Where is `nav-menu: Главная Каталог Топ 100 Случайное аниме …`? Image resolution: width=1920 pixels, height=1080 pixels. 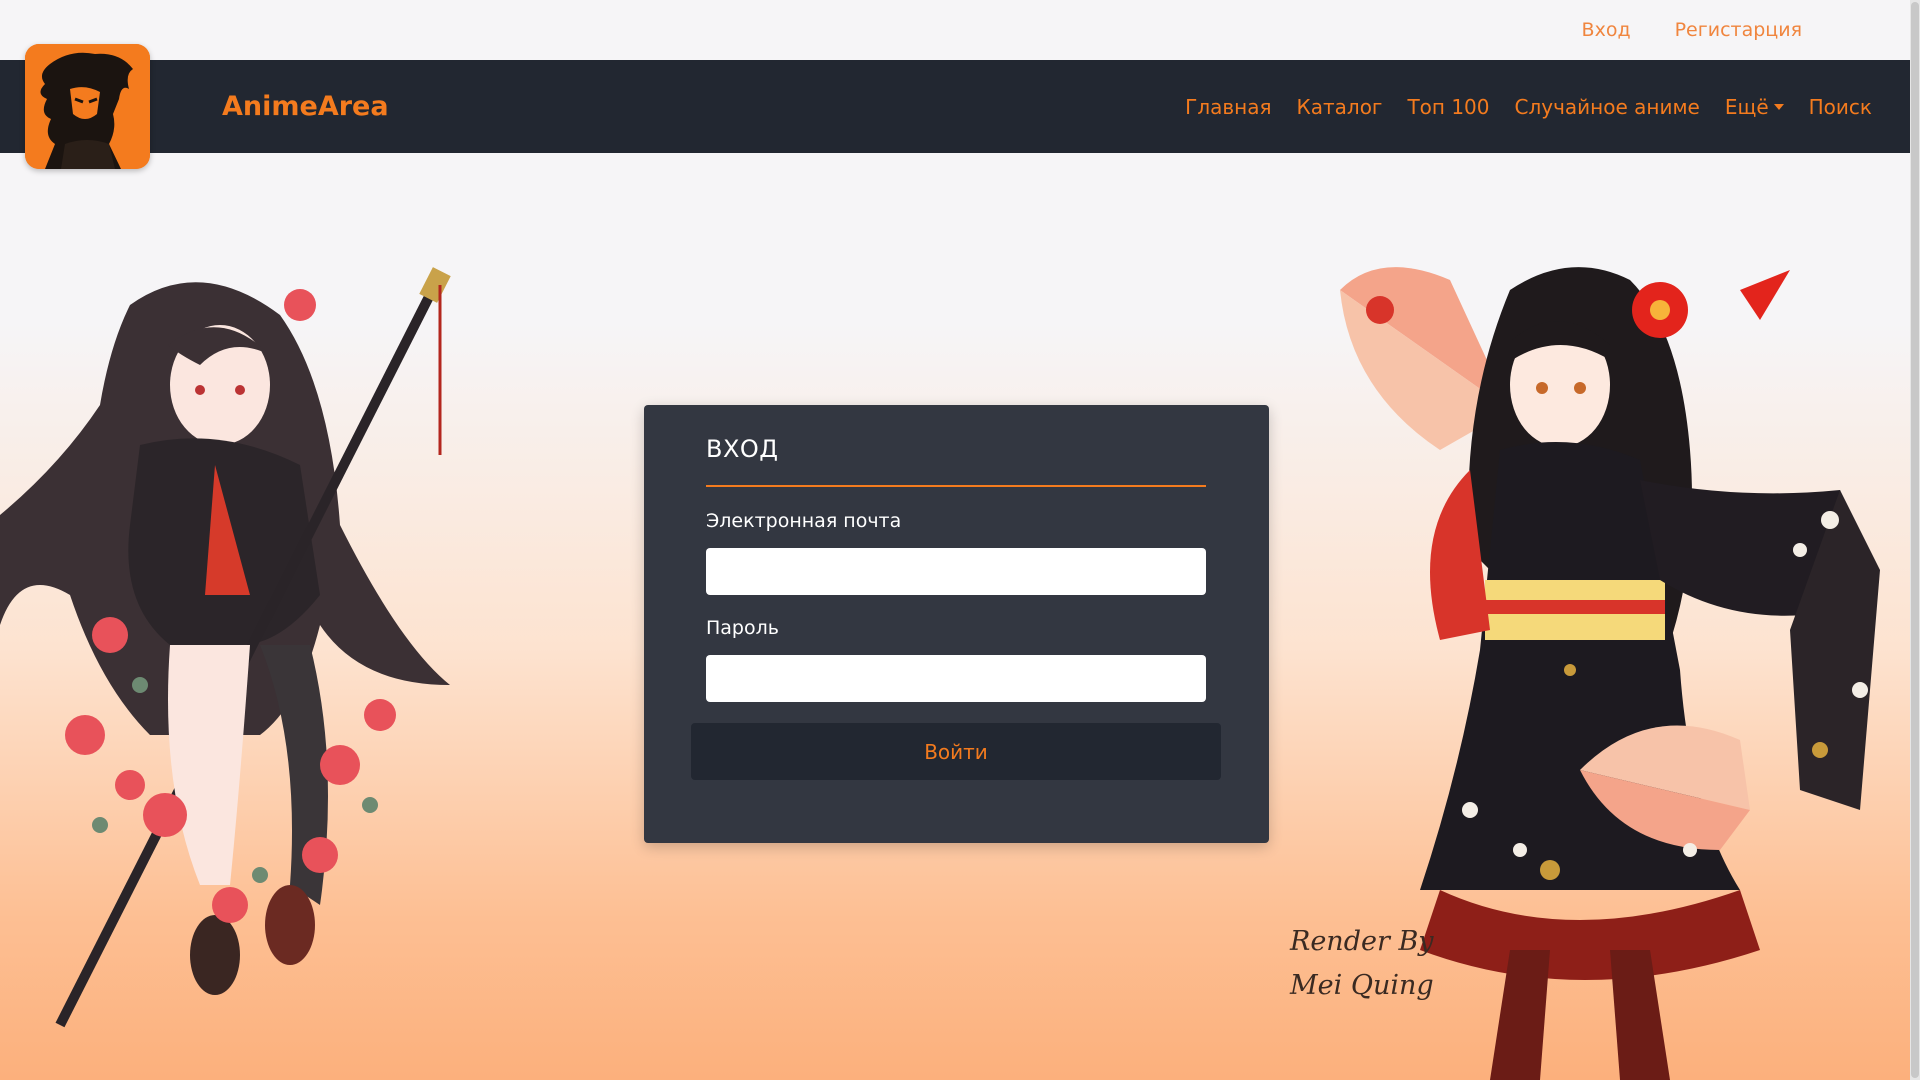 nav-menu: Главная Каталог Топ 100 Случайное аниме … is located at coordinates (1528, 106).